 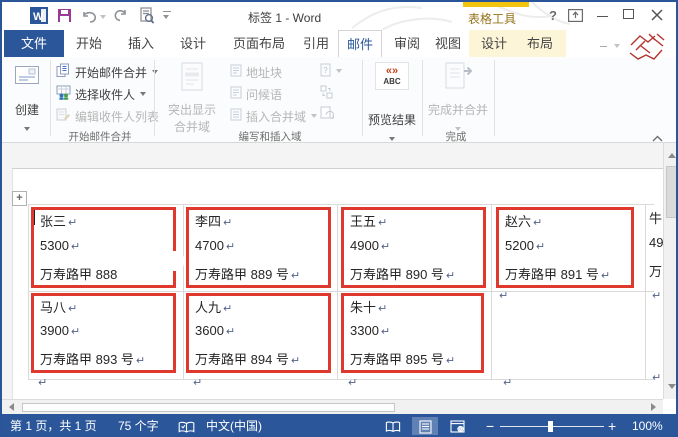 What do you see at coordinates (34, 43) in the screenshot?
I see `tab-file: 文件` at bounding box center [34, 43].